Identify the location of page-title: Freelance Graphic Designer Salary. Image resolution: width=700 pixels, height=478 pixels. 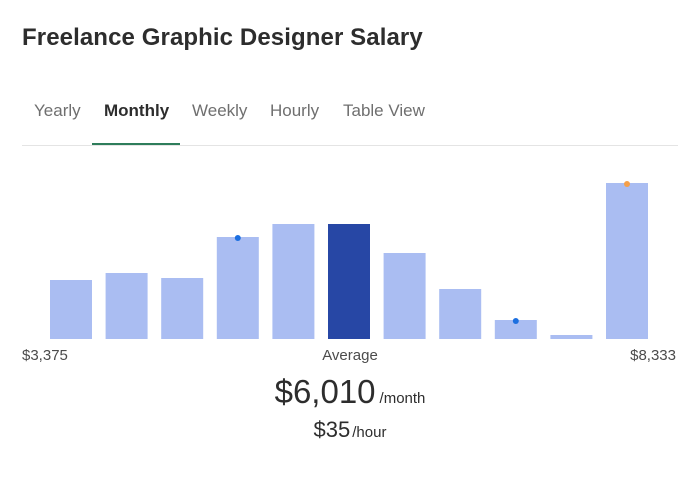
(222, 37).